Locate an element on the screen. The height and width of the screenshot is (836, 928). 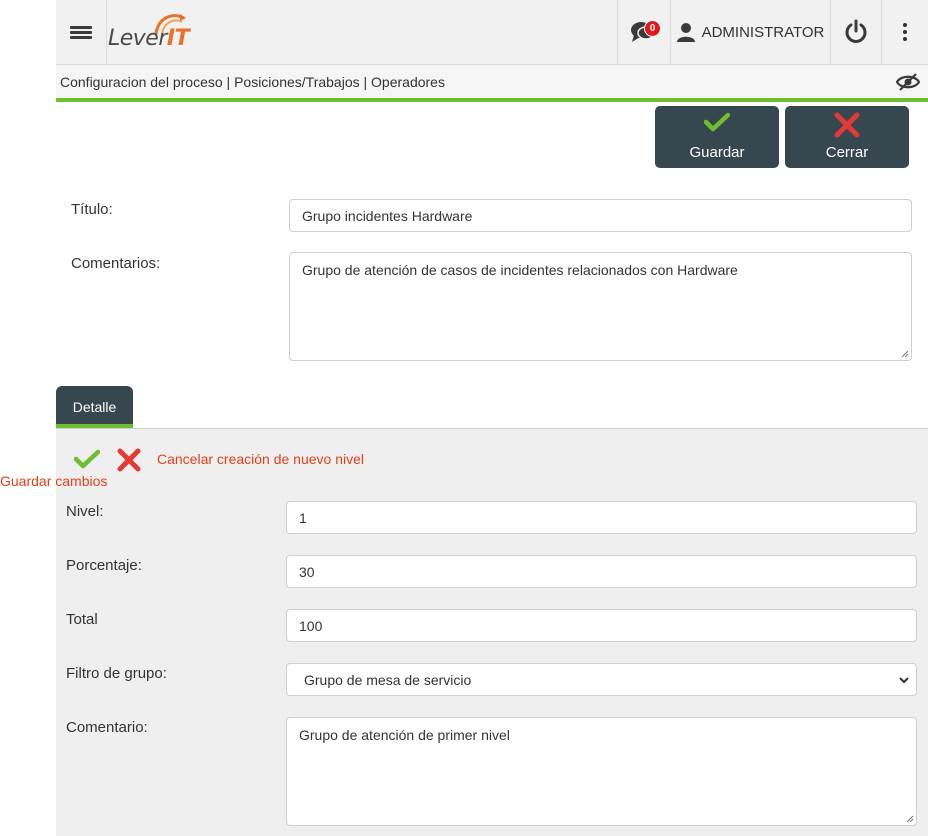
menu-button is located at coordinates (81, 32).